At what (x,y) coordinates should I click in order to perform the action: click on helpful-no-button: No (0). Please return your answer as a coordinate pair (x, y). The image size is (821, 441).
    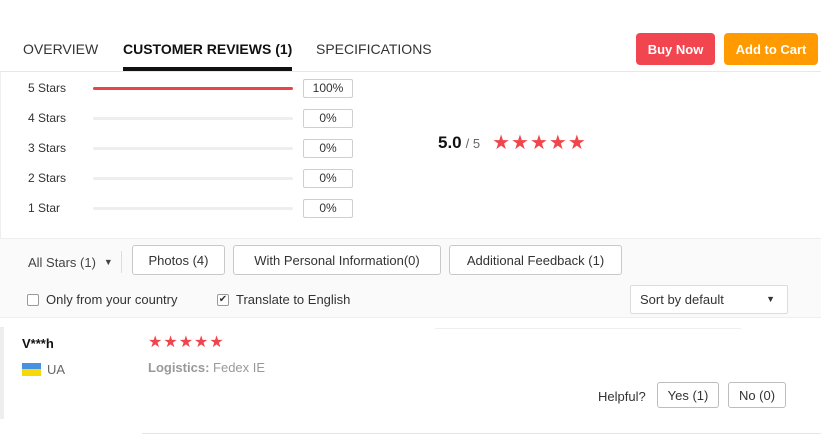
    Looking at the image, I should click on (757, 395).